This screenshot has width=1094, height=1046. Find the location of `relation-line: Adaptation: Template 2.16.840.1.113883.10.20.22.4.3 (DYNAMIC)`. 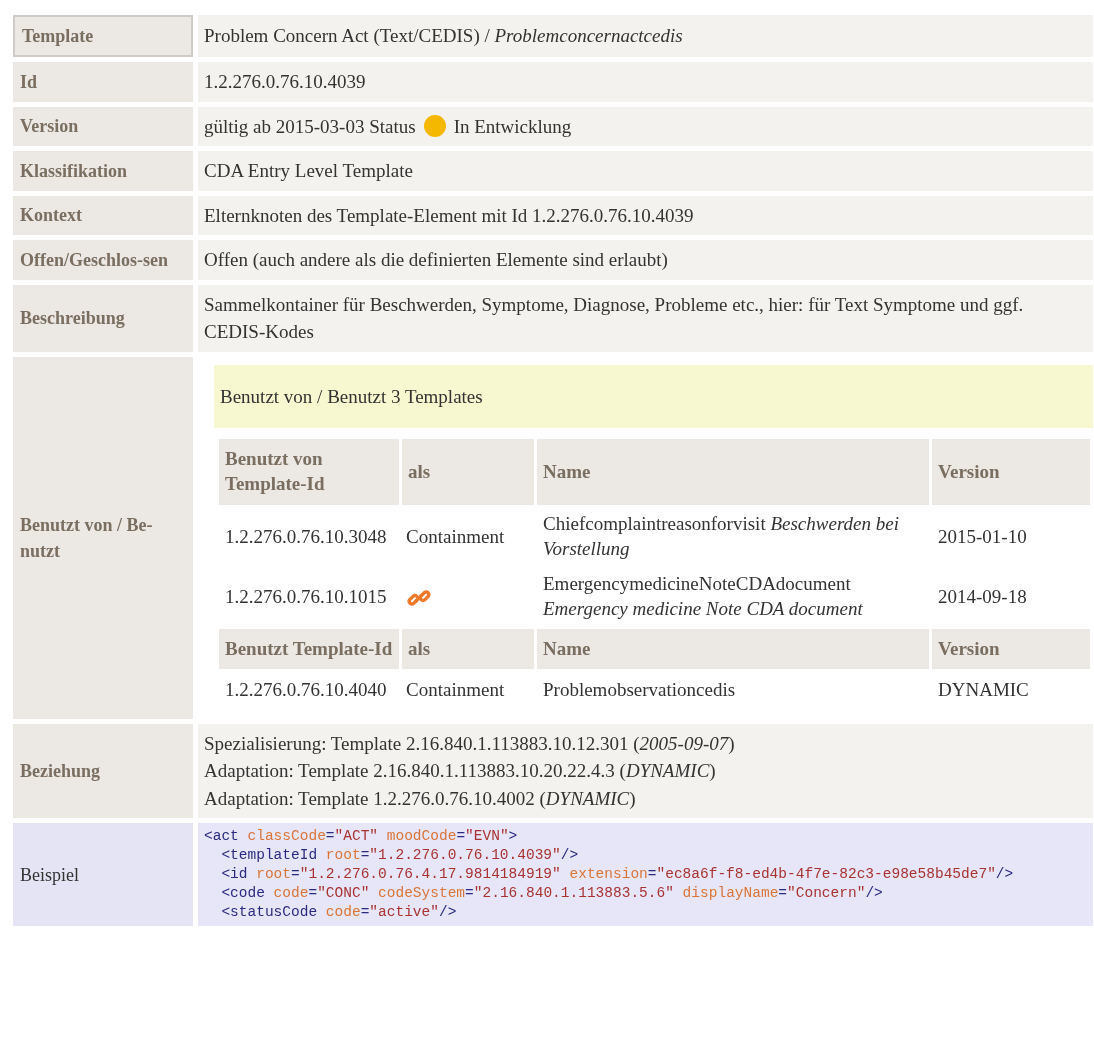

relation-line: Adaptation: Template 2.16.840.1.113883.10.20.22.4.3 (DYNAMIC) is located at coordinates (460, 771).